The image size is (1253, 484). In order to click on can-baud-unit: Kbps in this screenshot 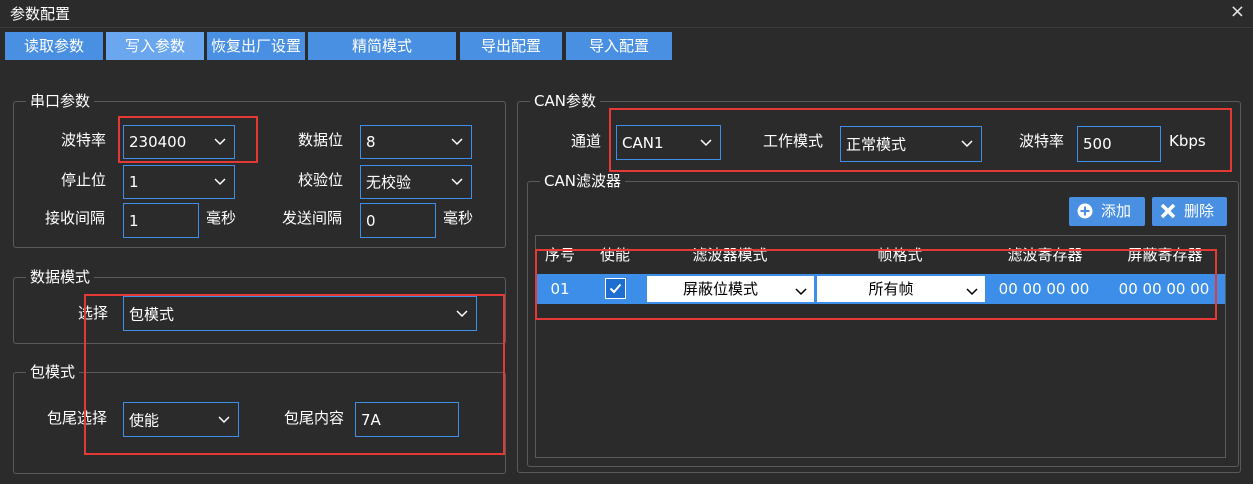, I will do `click(1187, 141)`.